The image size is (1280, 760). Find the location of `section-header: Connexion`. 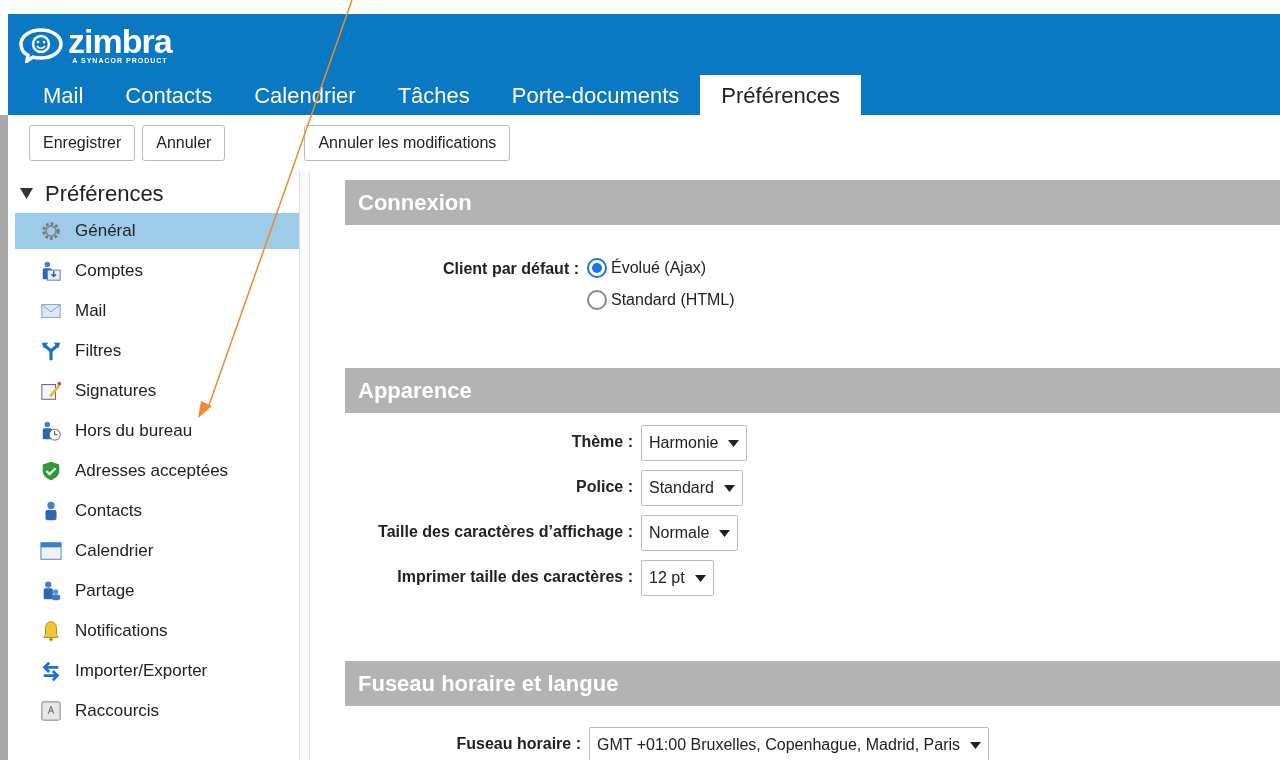

section-header: Connexion is located at coordinates (812, 202).